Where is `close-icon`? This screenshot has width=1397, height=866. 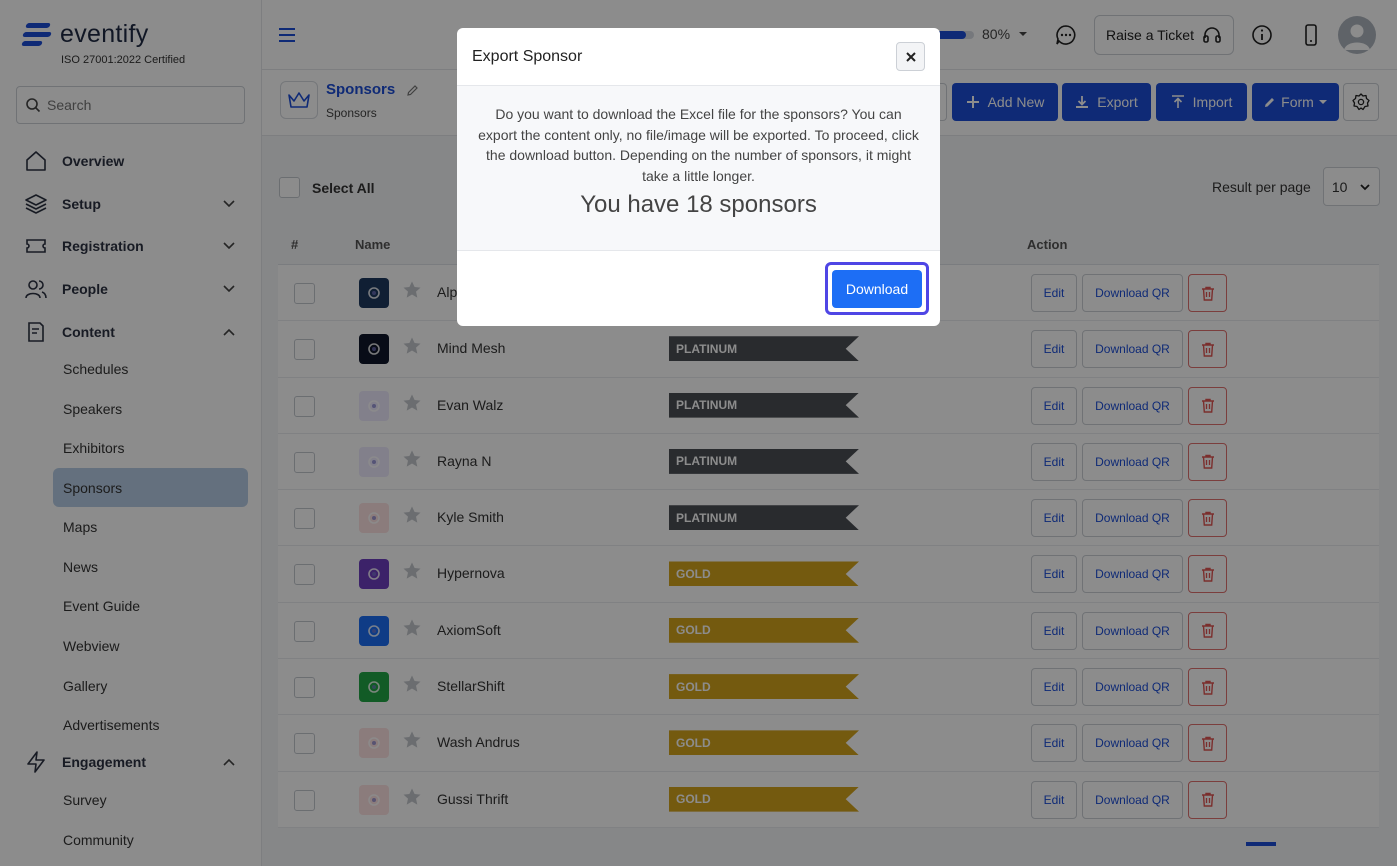 close-icon is located at coordinates (910, 56).